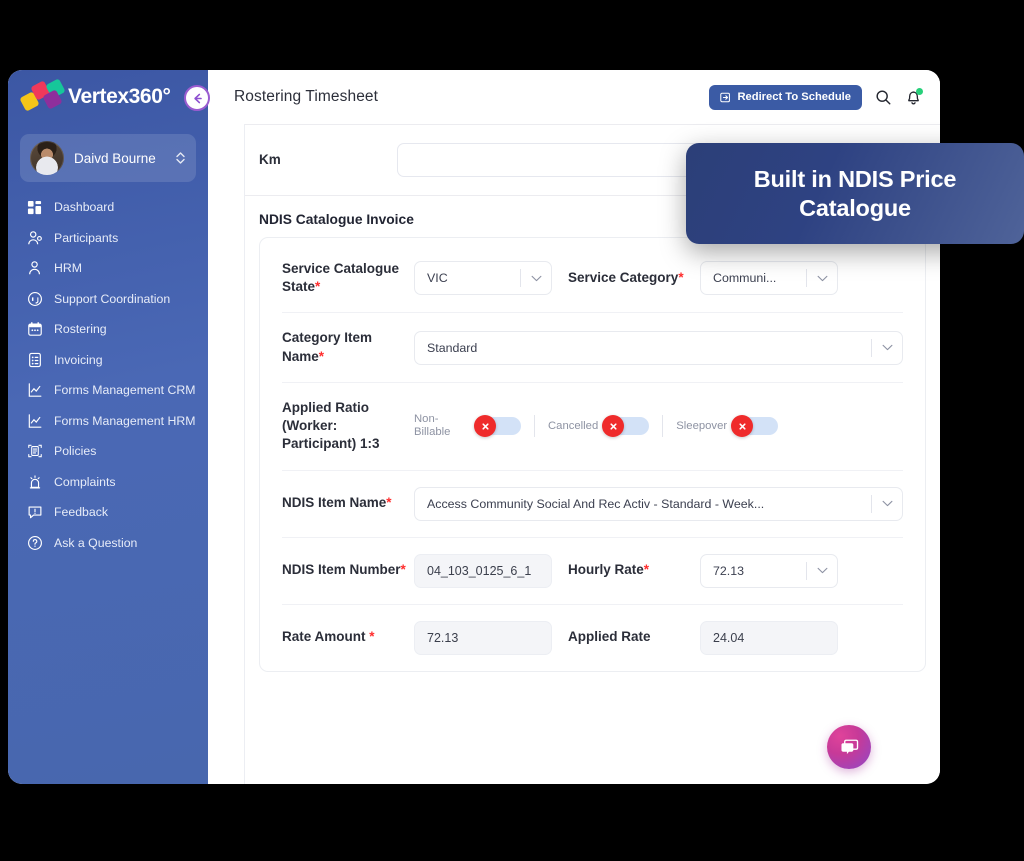  What do you see at coordinates (68, 268) in the screenshot?
I see `sidebar-item-label: HRM` at bounding box center [68, 268].